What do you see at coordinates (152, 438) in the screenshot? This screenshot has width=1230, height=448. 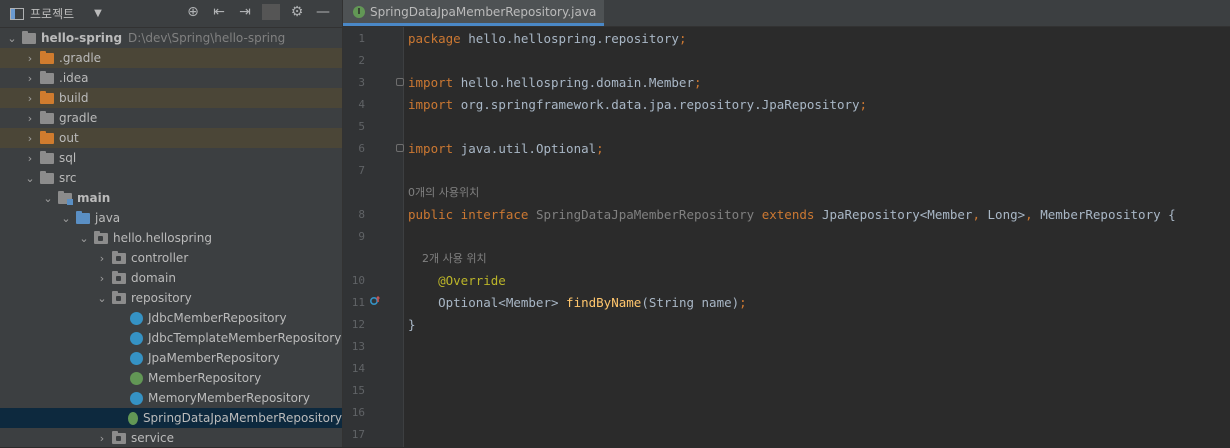 I see `tree-item-label: service` at bounding box center [152, 438].